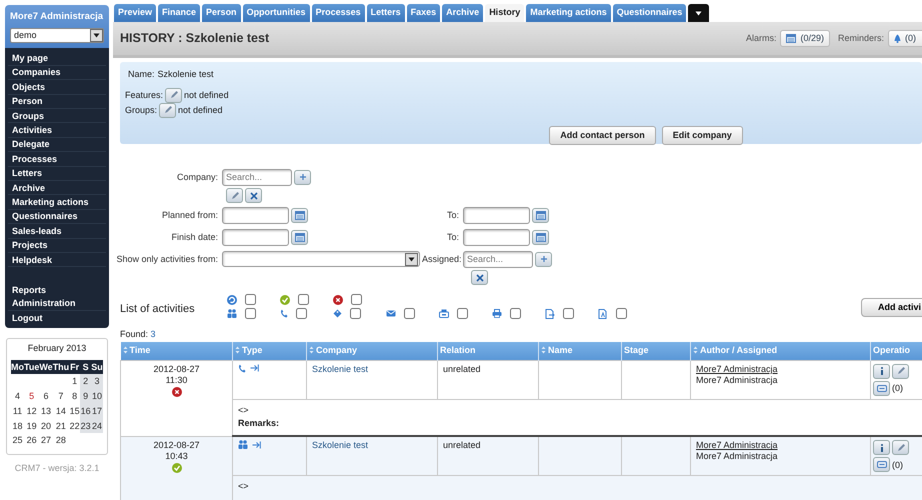 The height and width of the screenshot is (500, 922). Describe the element at coordinates (649, 13) in the screenshot. I see `tab: Questionnaires` at that location.